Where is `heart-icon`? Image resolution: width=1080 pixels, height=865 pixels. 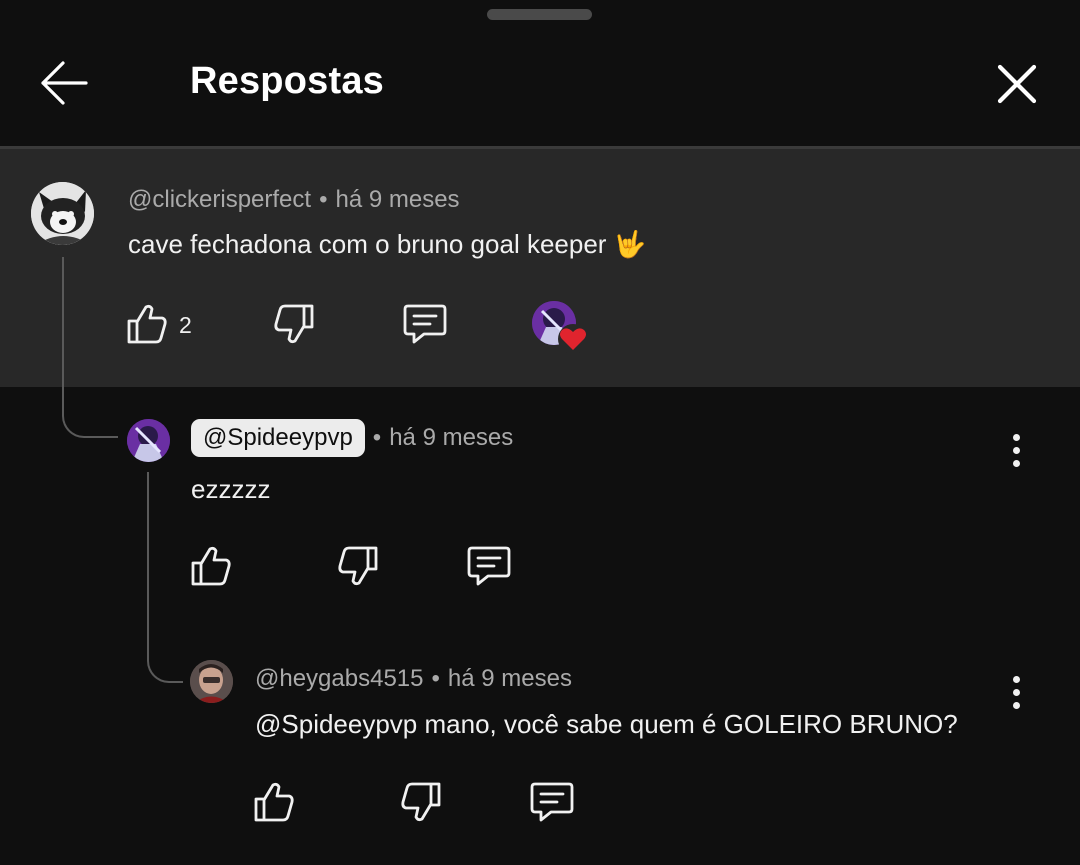 heart-icon is located at coordinates (573, 339).